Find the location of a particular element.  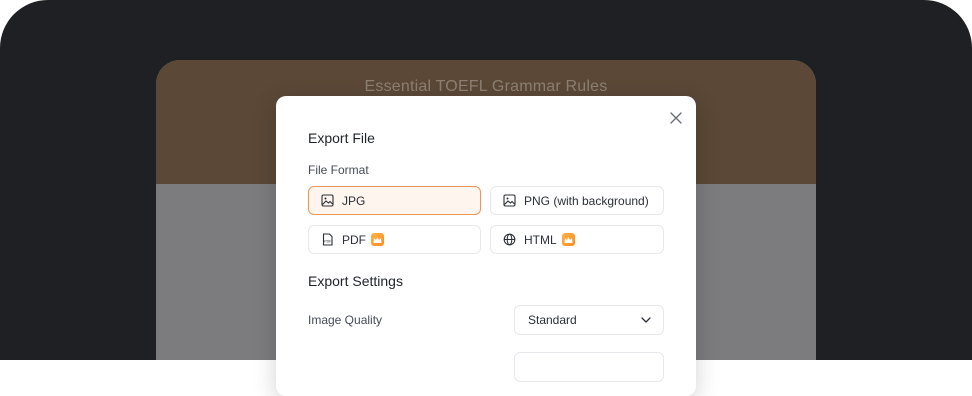

close-icon is located at coordinates (676, 118).